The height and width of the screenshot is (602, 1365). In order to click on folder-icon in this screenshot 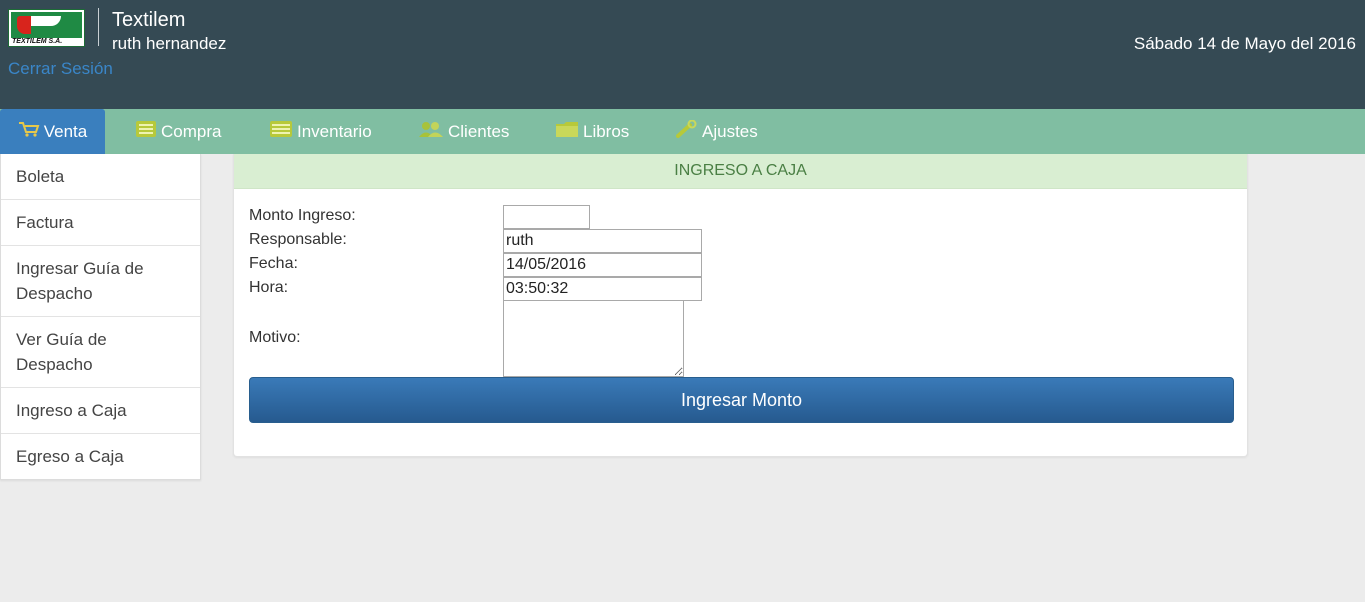, I will do `click(567, 131)`.